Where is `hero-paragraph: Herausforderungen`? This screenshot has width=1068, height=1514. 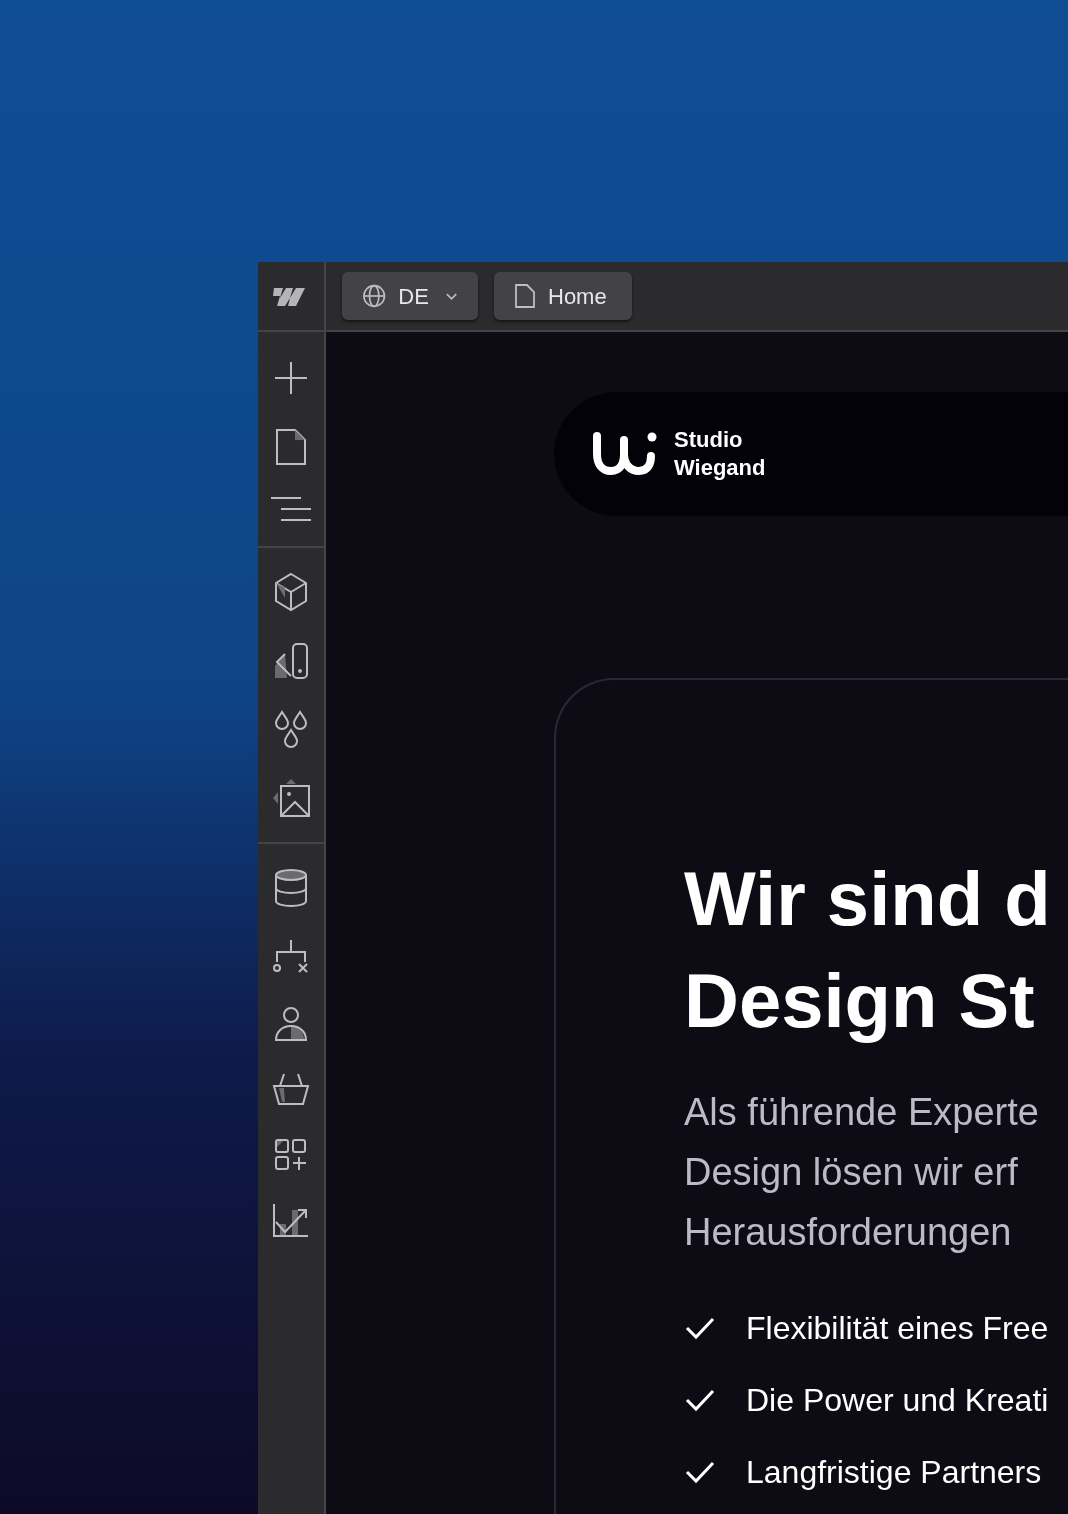 hero-paragraph: Herausforderungen is located at coordinates (848, 1232).